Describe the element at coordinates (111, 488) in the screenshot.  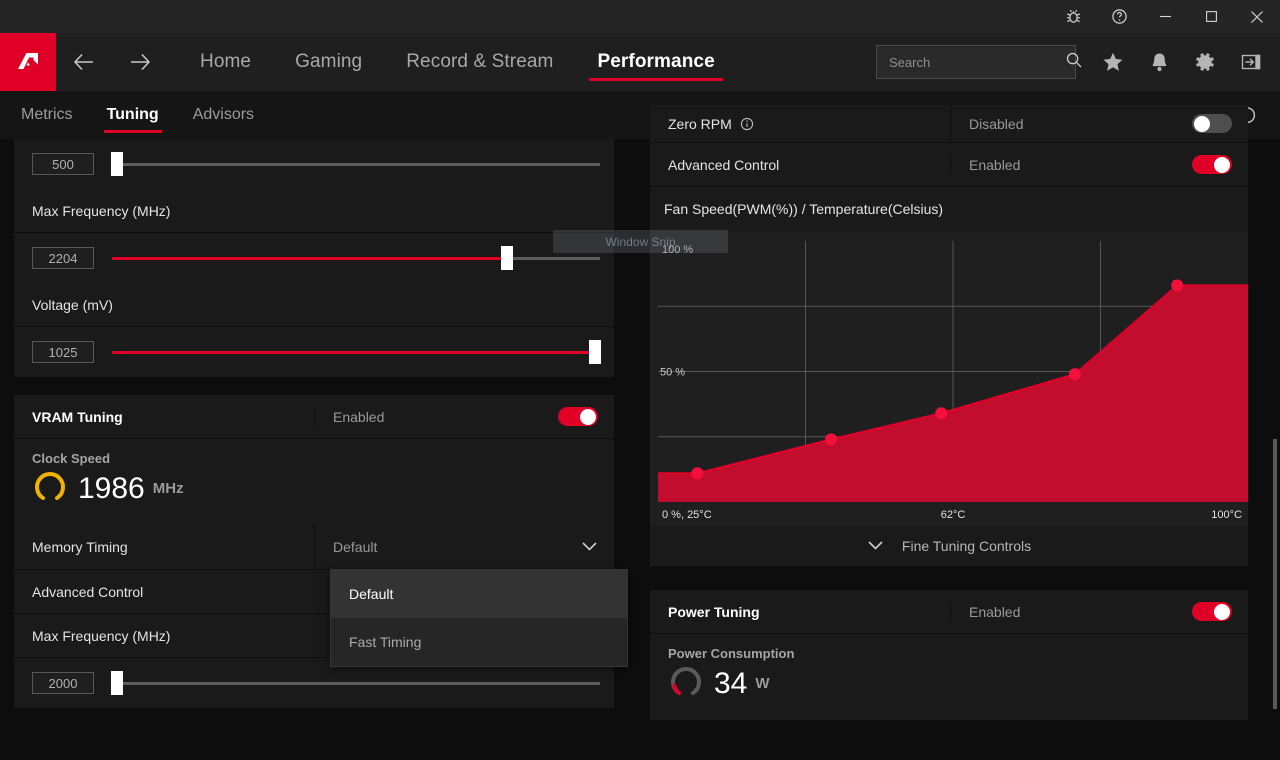
I see `clock-speed-value: 1986` at that location.